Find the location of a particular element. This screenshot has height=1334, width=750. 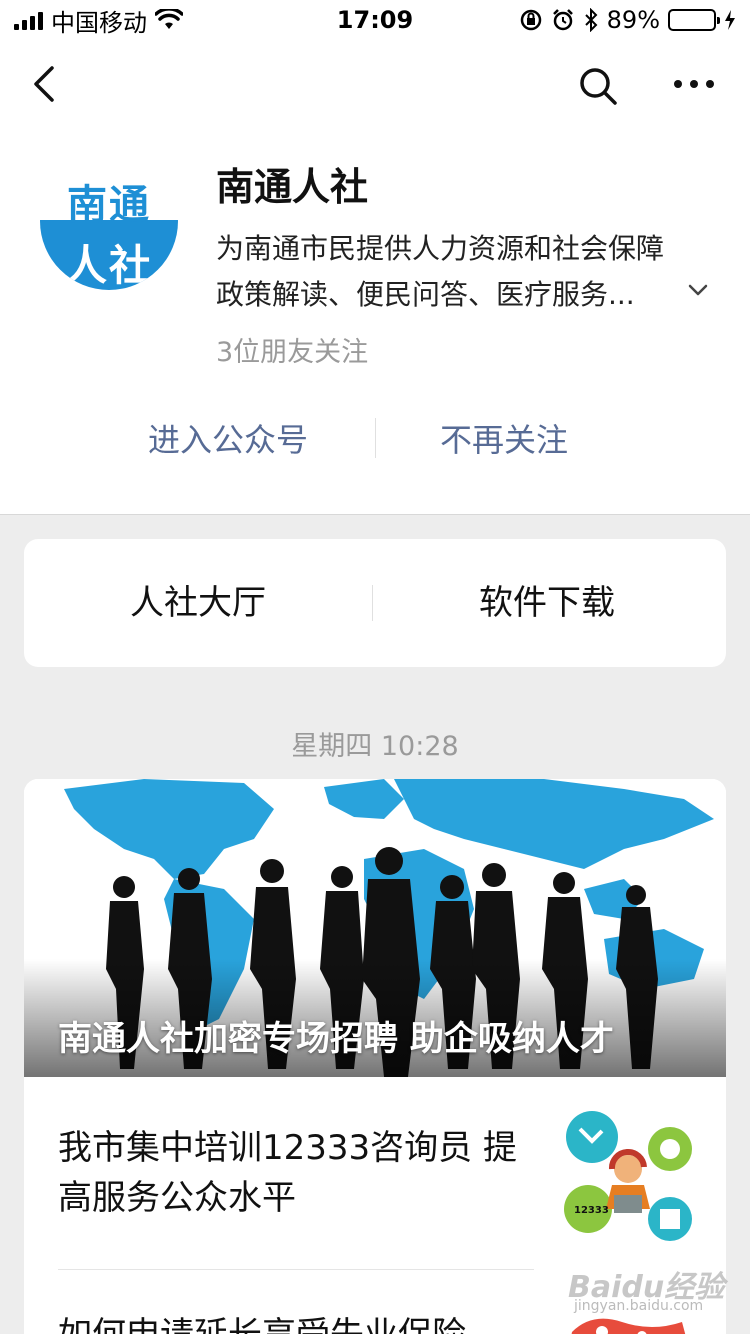

menu-card: 人社大厅 软件下载 is located at coordinates (375, 603).